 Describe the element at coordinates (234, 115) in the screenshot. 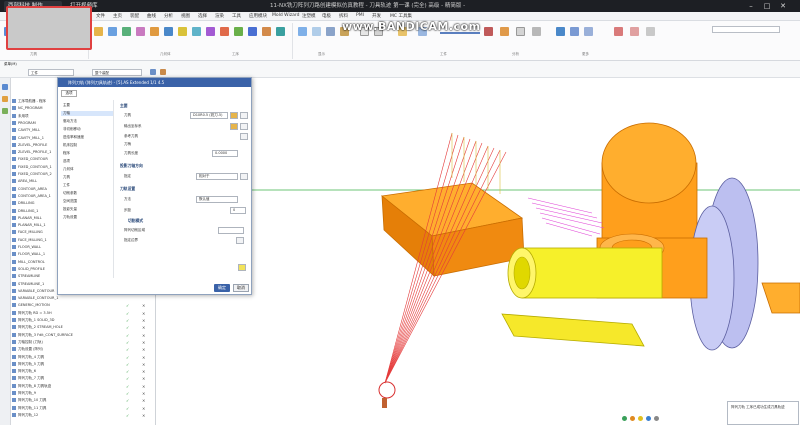

I see `edit-tool-icon` at that location.